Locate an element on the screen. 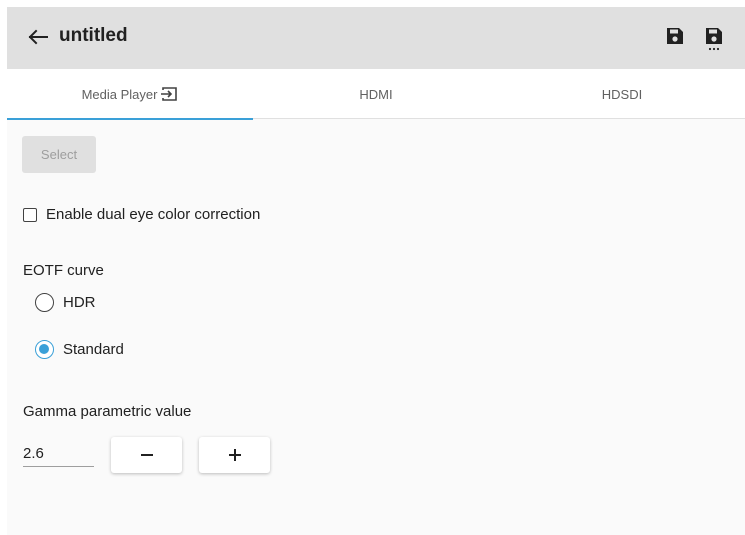 This screenshot has height=535, width=745. tab-hdsdi: HDSDI is located at coordinates (622, 94).